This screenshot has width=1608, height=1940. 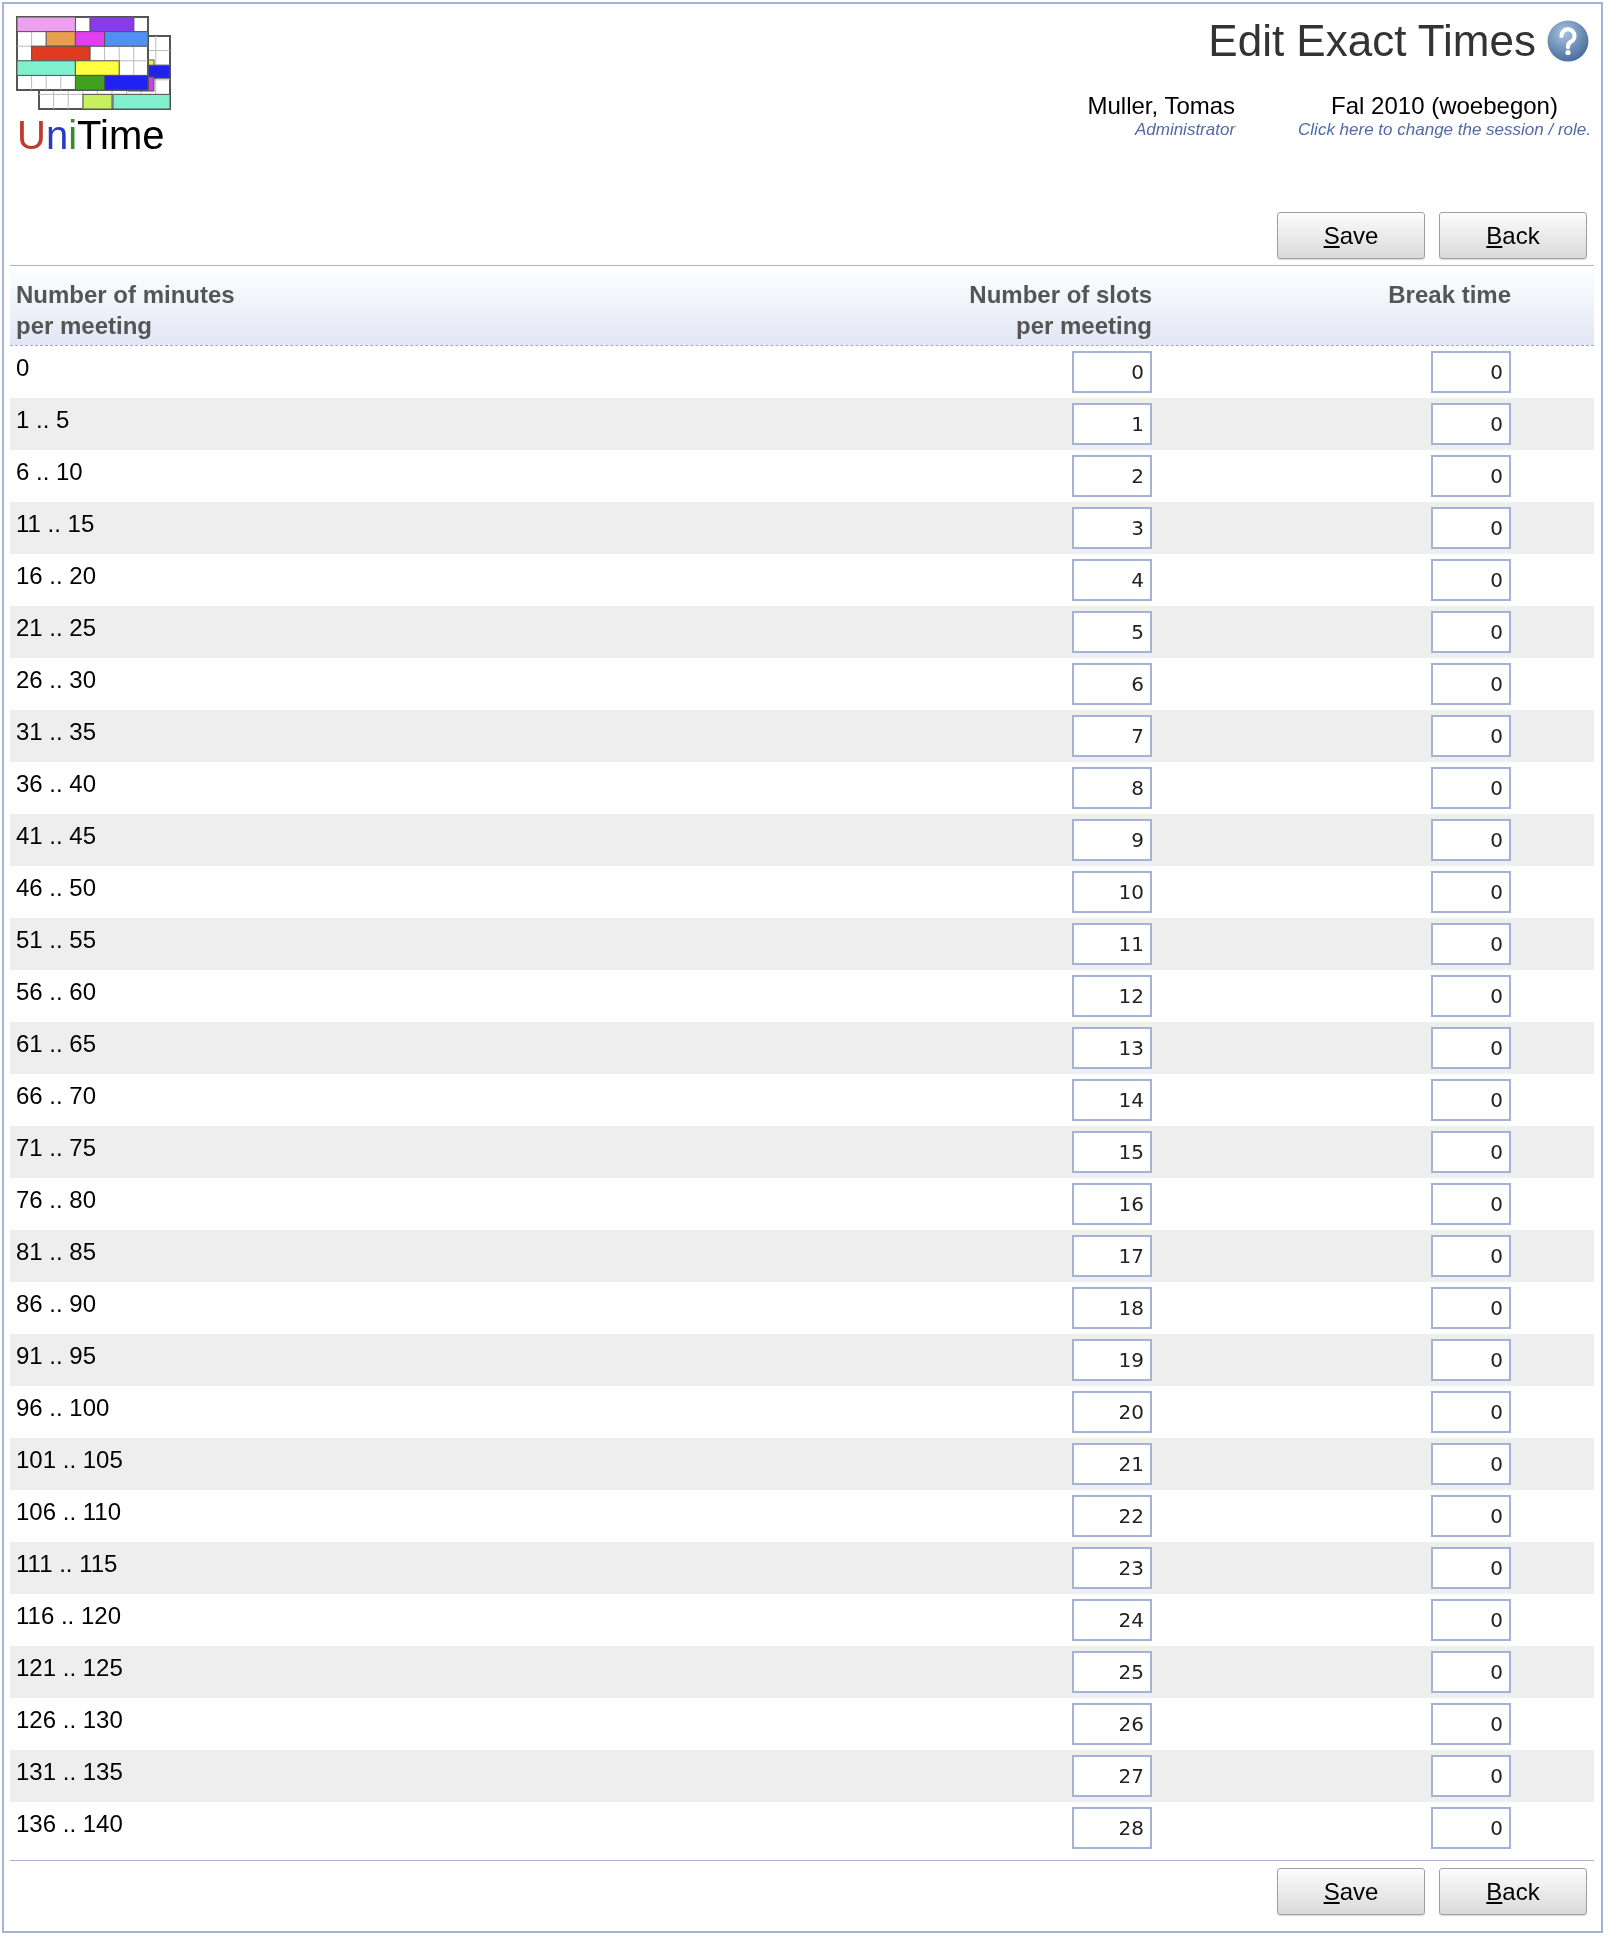 What do you see at coordinates (1112, 580) in the screenshot?
I see `slots-input: 4` at bounding box center [1112, 580].